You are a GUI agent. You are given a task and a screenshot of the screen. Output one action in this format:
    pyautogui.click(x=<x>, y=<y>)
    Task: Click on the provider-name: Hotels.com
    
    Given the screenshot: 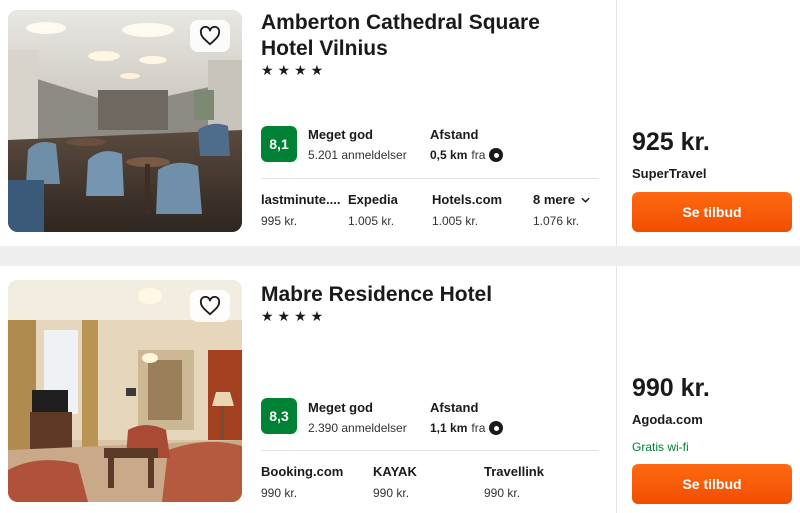 What is the action you would take?
    pyautogui.click(x=467, y=199)
    